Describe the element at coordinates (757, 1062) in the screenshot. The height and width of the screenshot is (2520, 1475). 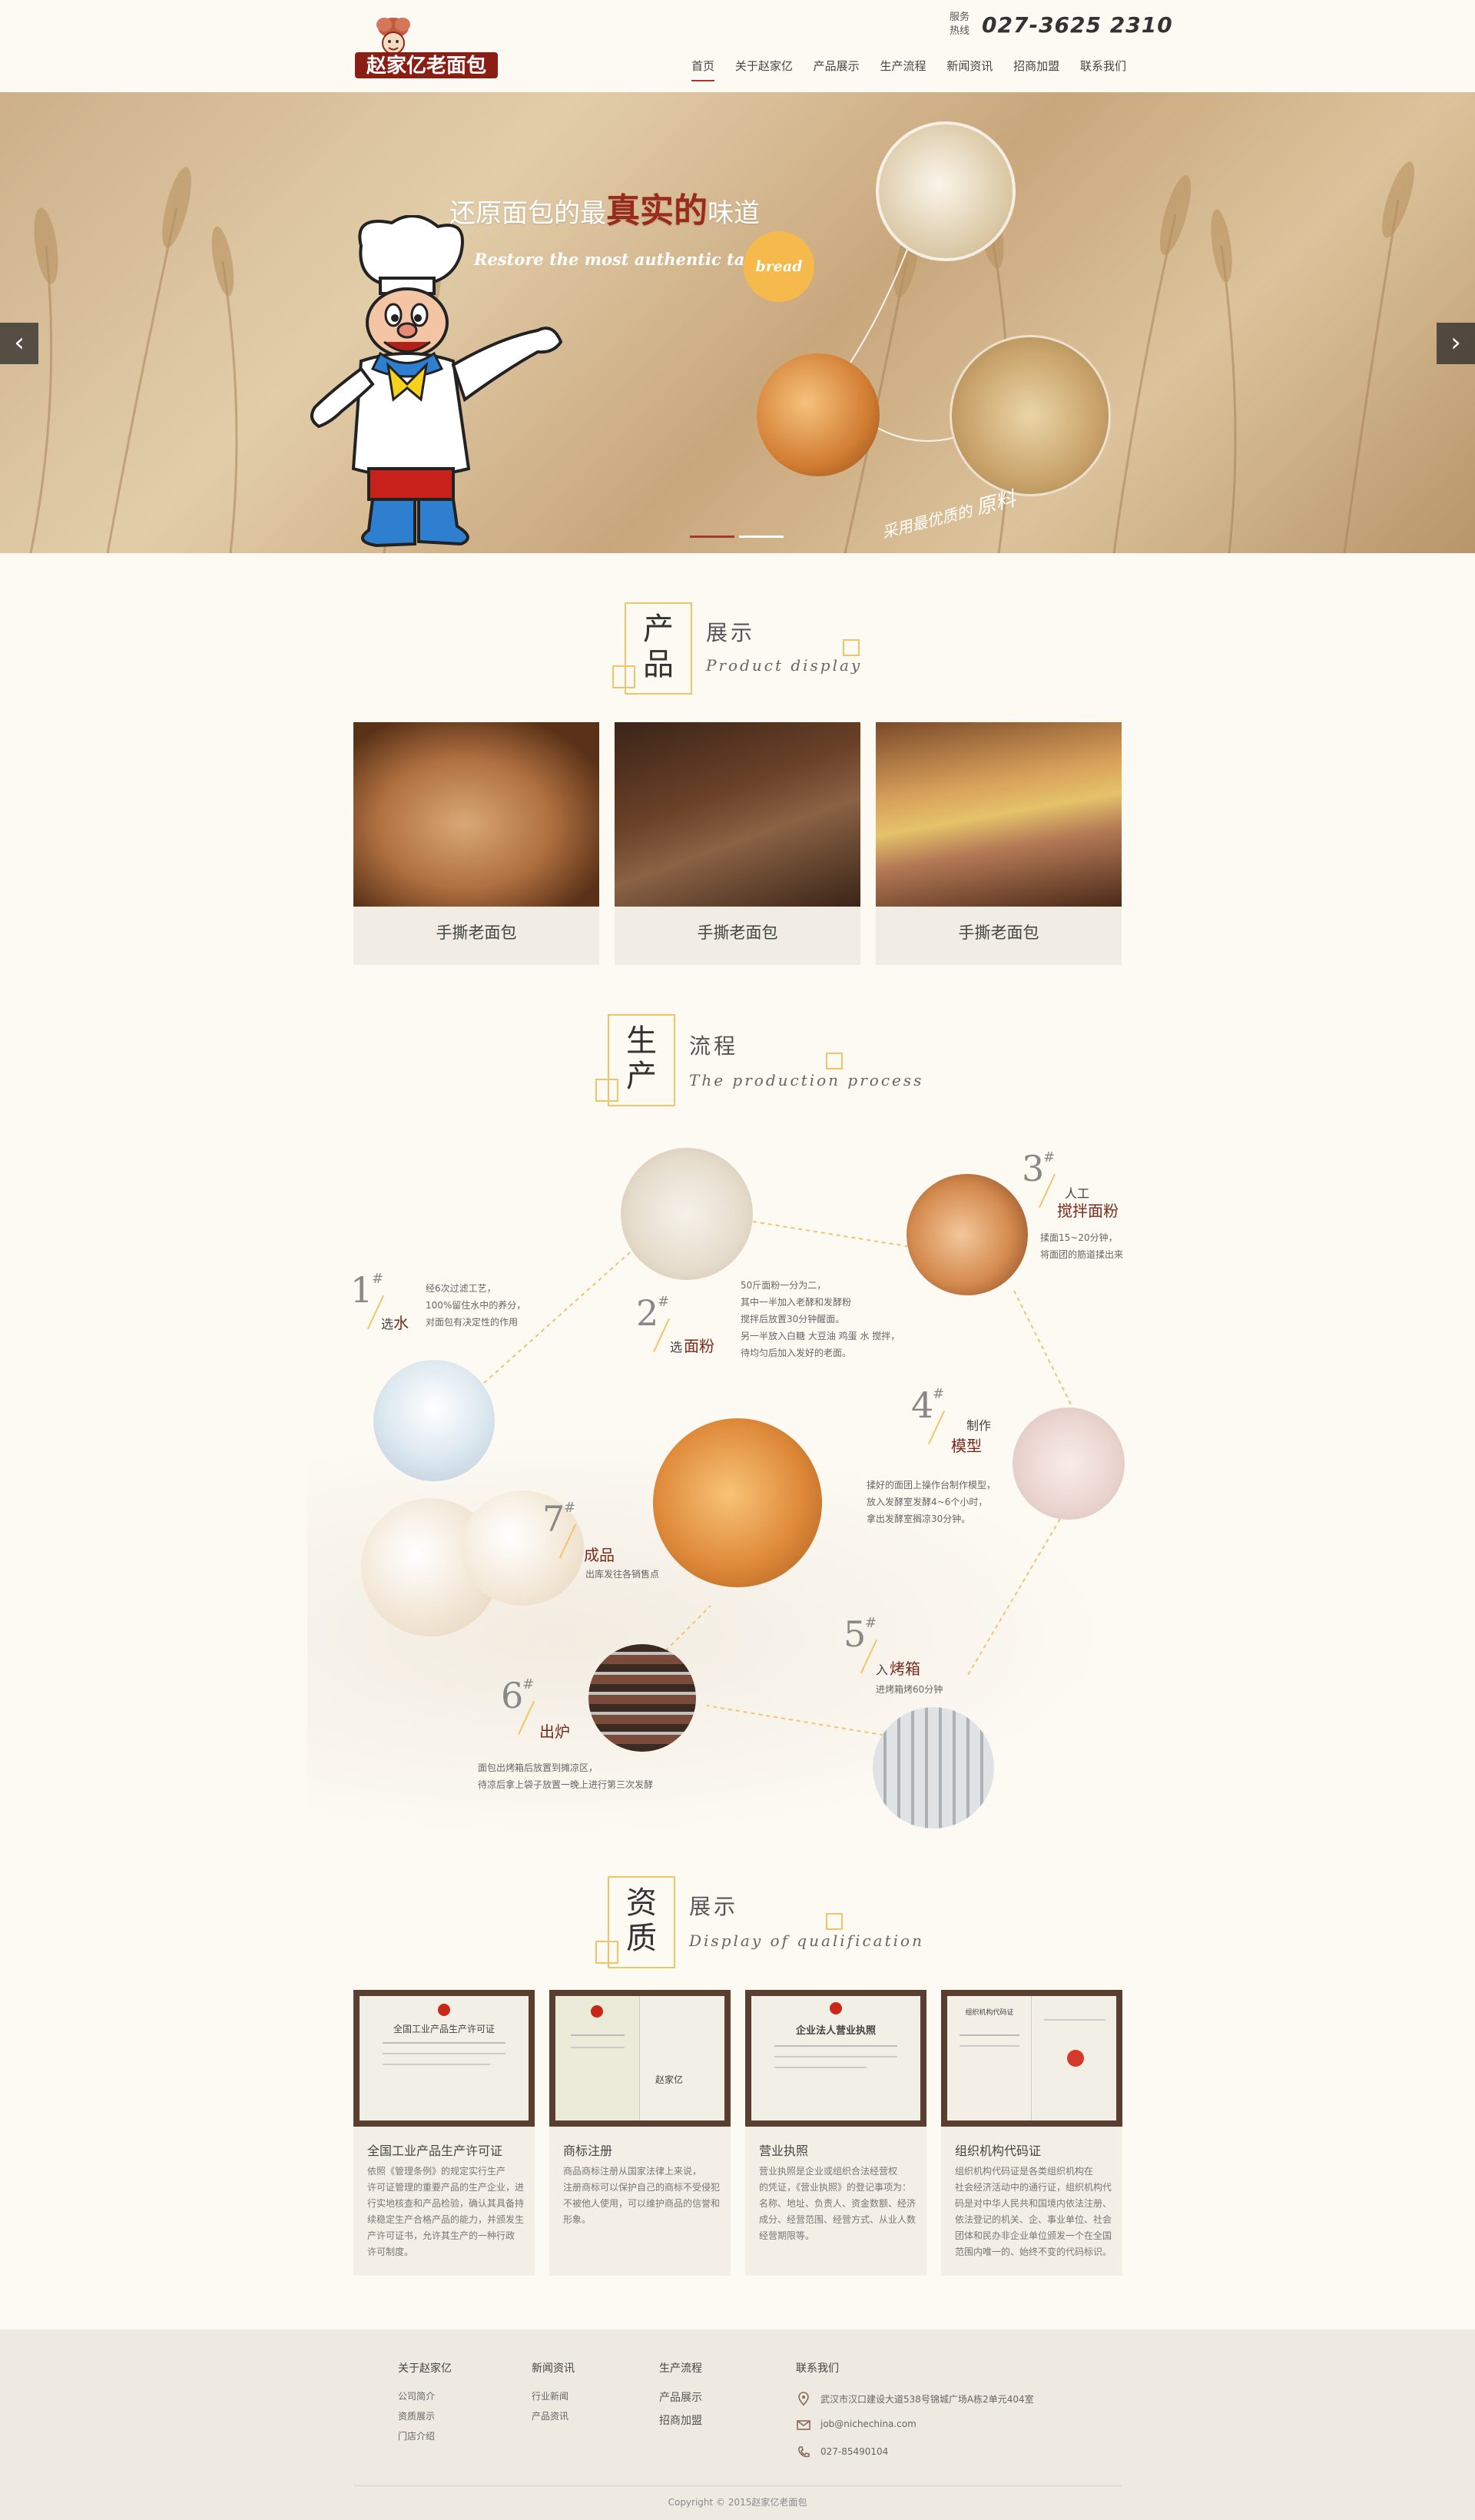
I see `process-heading: 生产 流程 The production process` at that location.